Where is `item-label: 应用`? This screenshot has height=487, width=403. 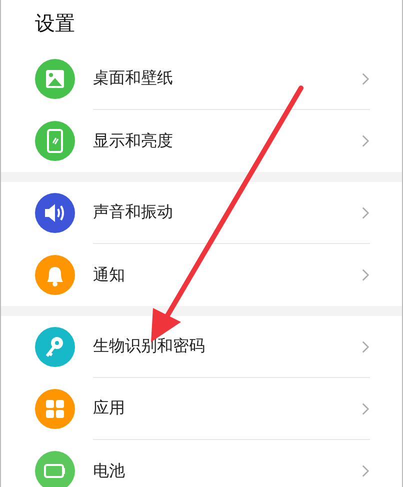 item-label: 应用 is located at coordinates (109, 408).